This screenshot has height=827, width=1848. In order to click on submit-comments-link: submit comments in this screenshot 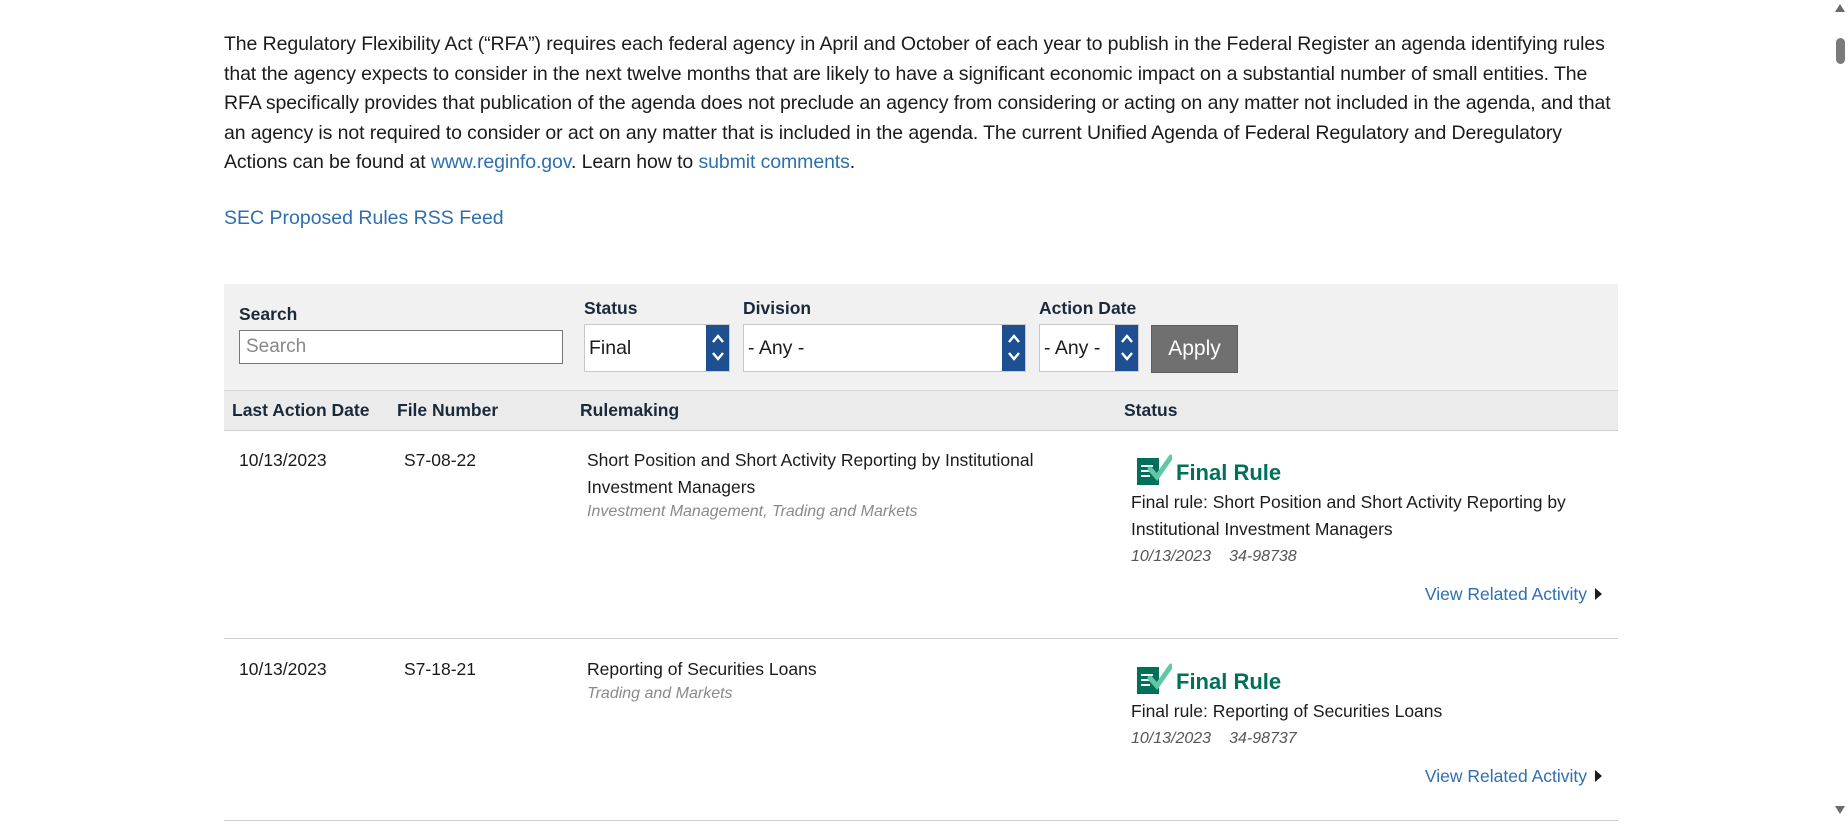, I will do `click(773, 162)`.